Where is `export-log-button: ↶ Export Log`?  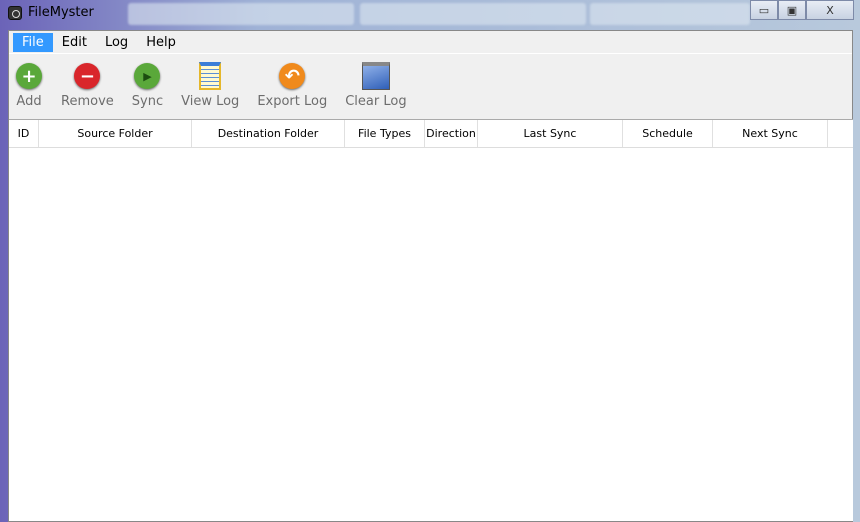
export-log-button: ↶ Export Log is located at coordinates (292, 85).